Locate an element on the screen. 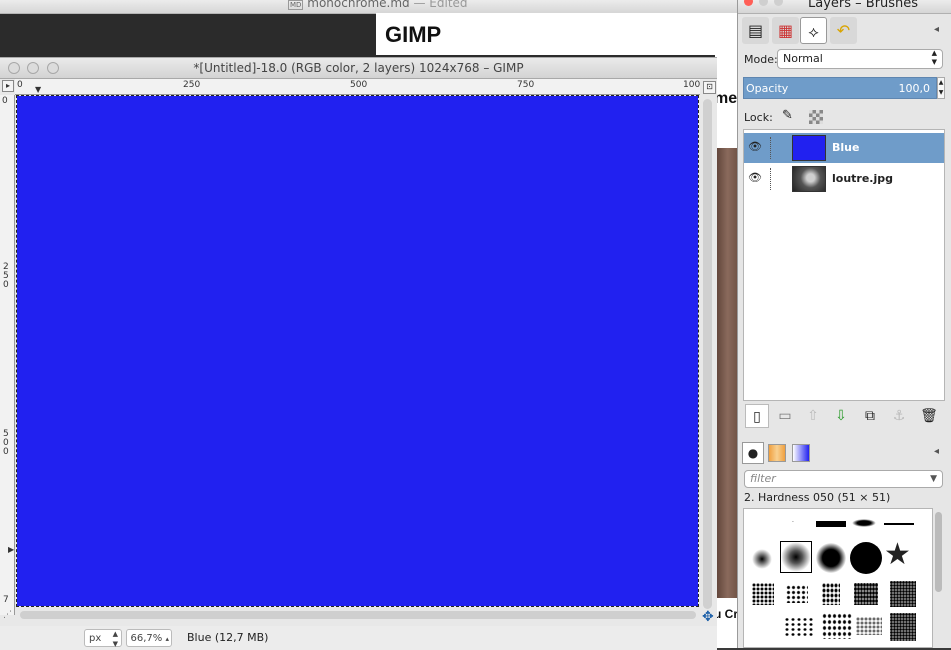  dock-title: Layers – Brushes is located at coordinates (863, 5).